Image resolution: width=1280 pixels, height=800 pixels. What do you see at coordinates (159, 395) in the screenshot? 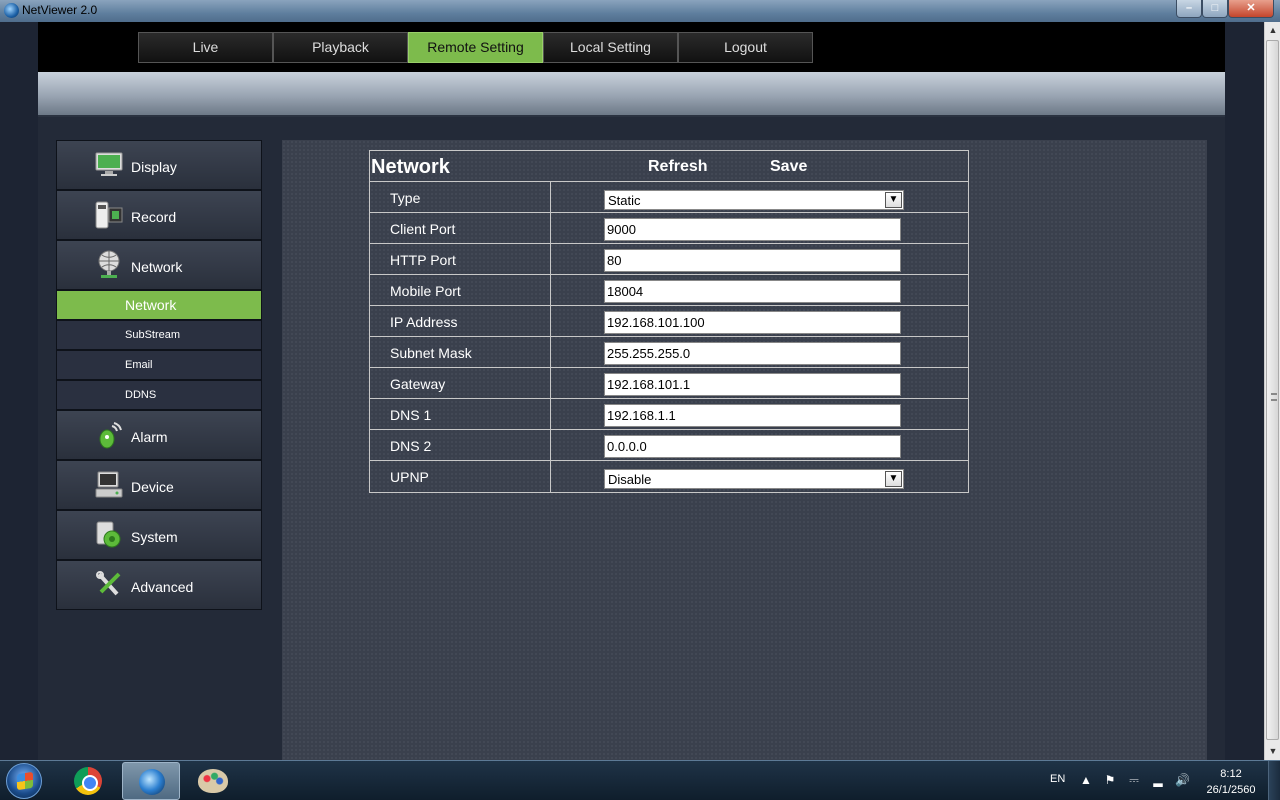
I see `sidebar-subitem-ddns: DDNS` at bounding box center [159, 395].